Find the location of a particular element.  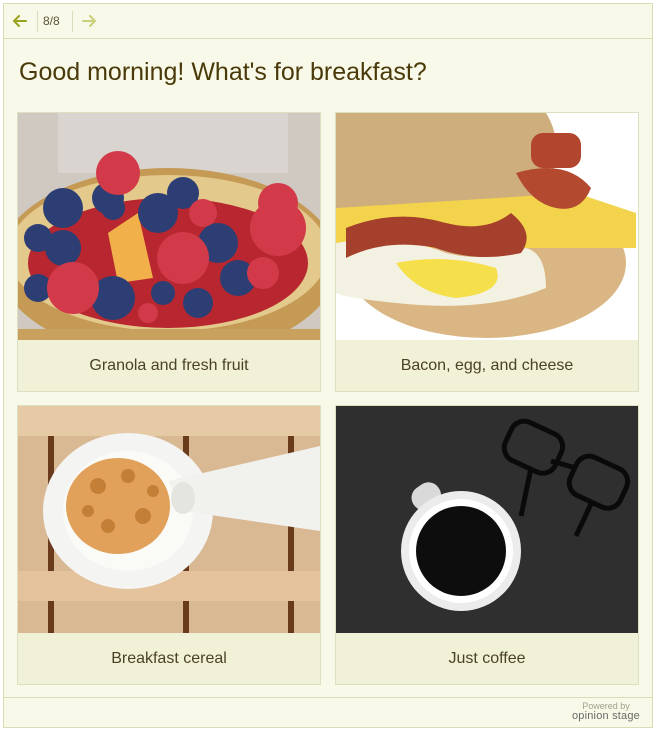

opinion-stage-logo: opinion stage is located at coordinates (605, 716).